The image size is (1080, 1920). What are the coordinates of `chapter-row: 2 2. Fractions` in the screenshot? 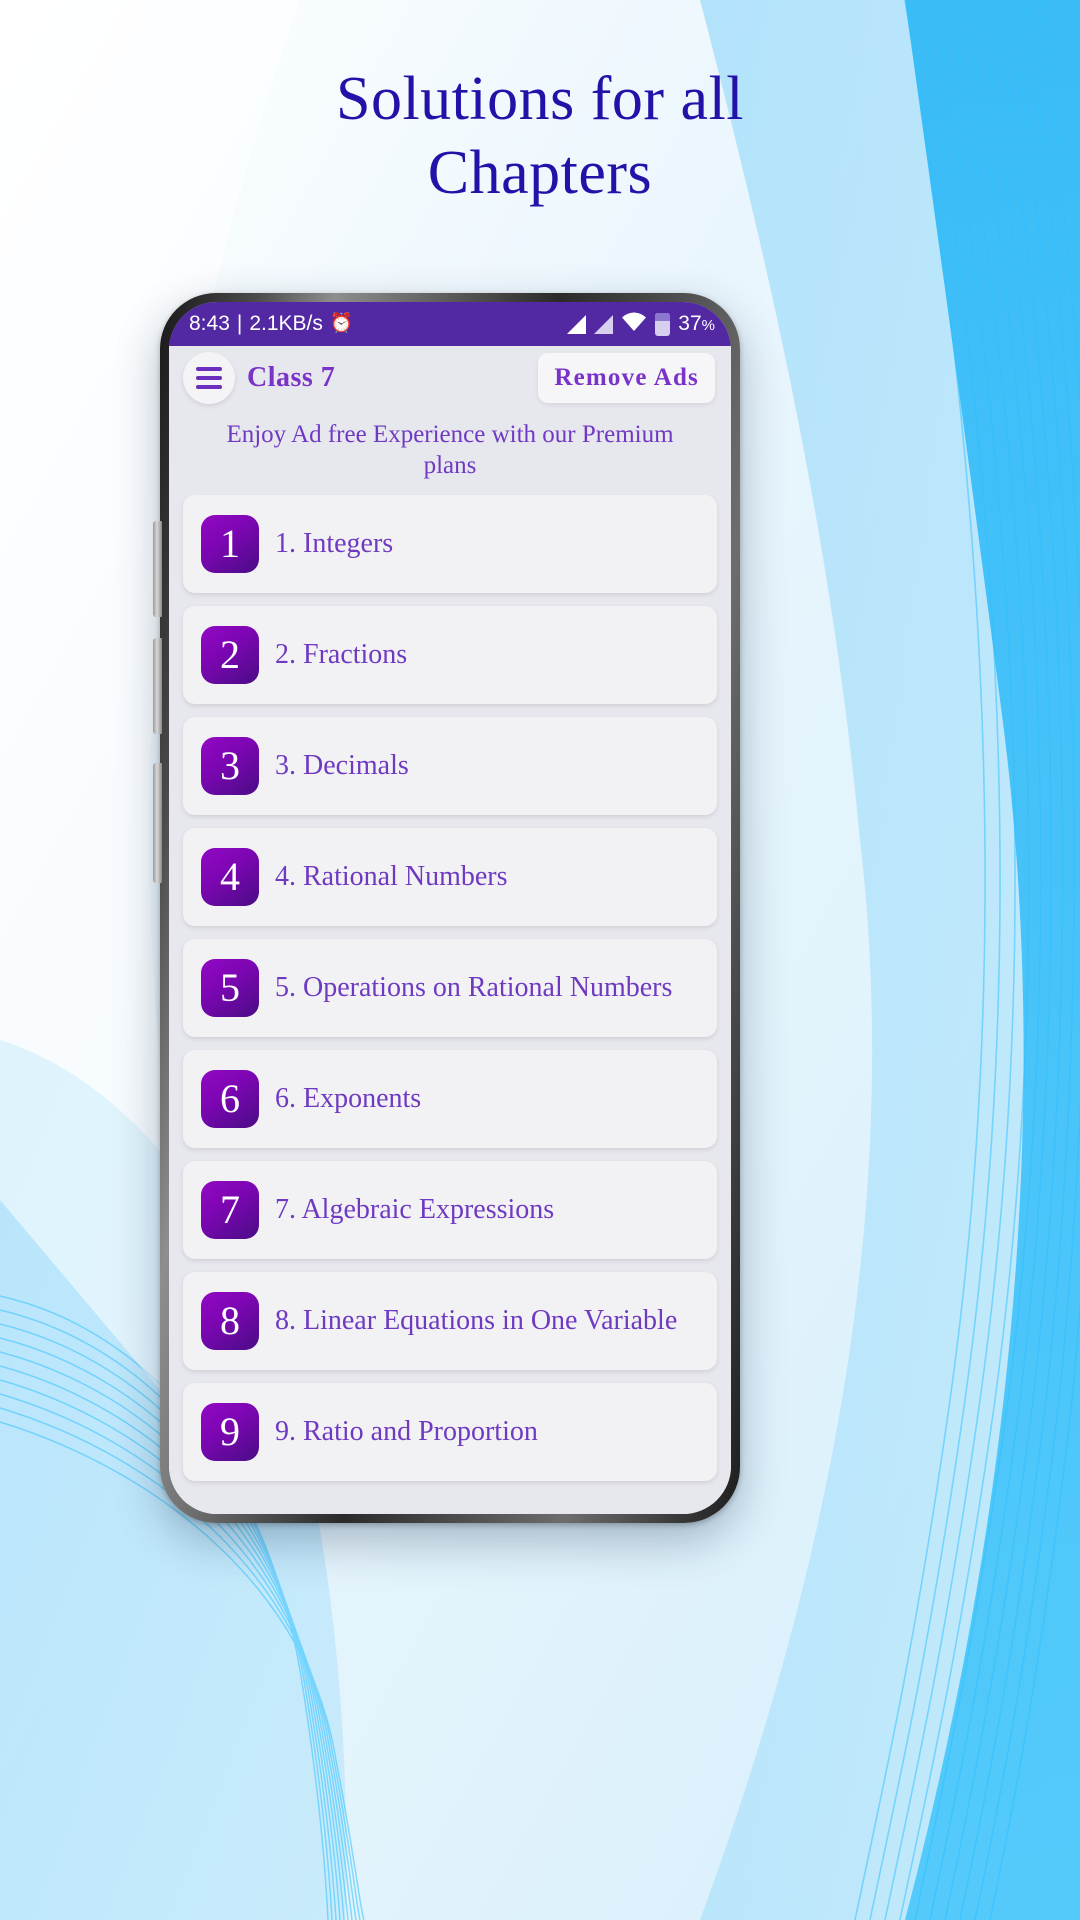 It's located at (450, 655).